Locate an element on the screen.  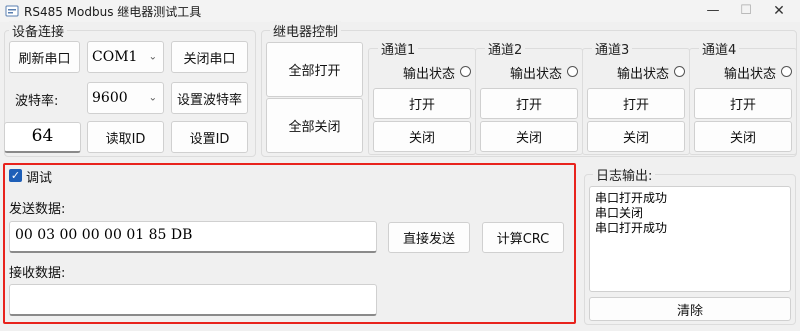
channel-3-title: 通道3 is located at coordinates (612, 48).